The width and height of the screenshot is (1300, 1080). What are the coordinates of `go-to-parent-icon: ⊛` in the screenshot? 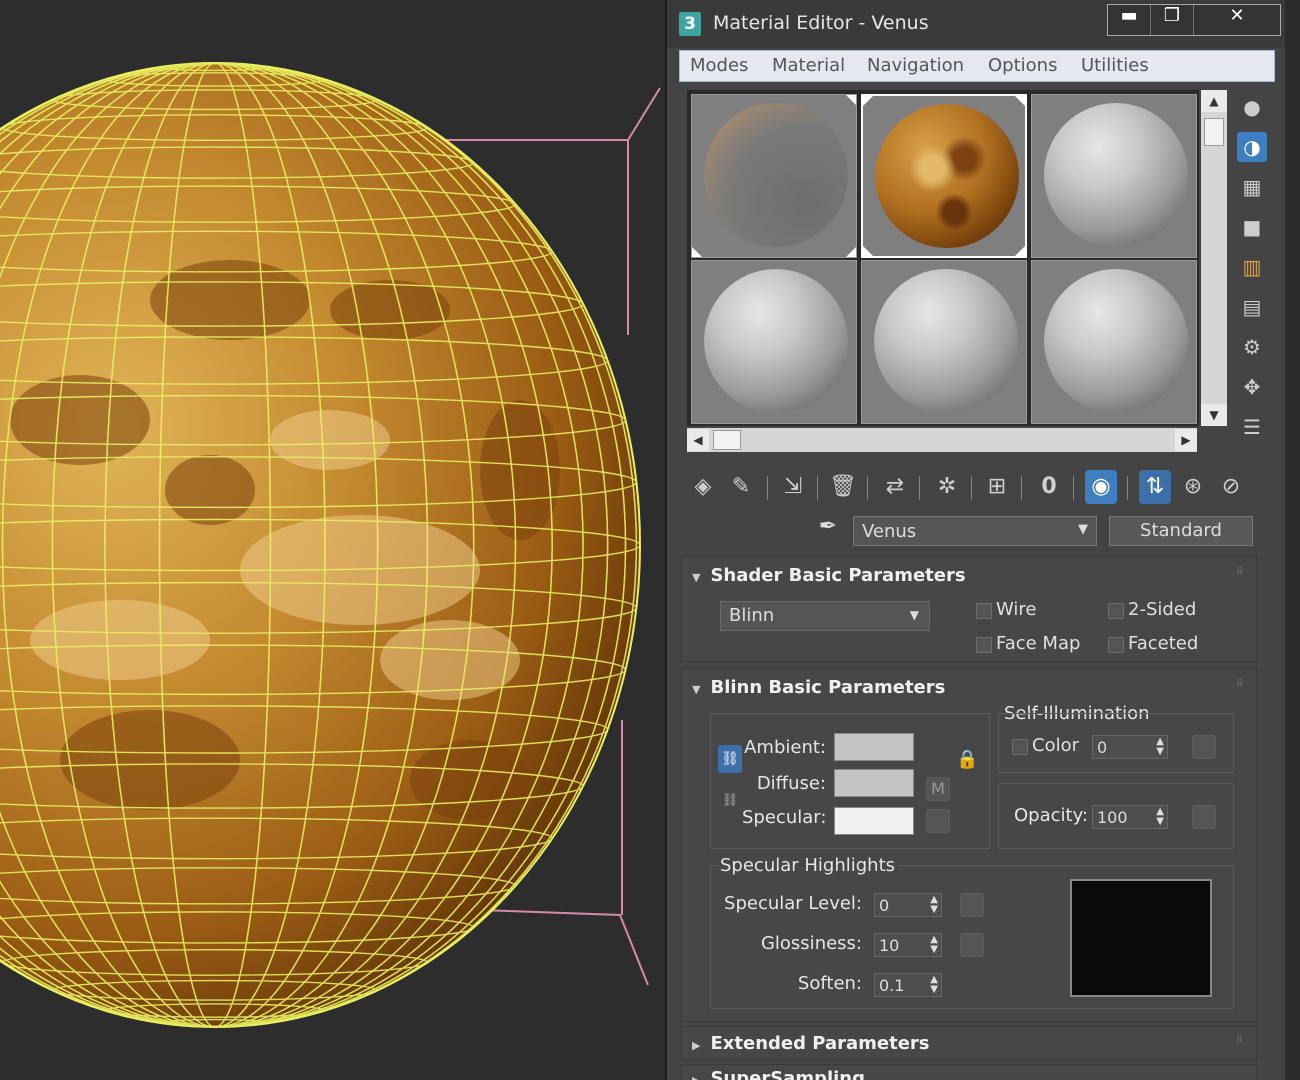 It's located at (1193, 487).